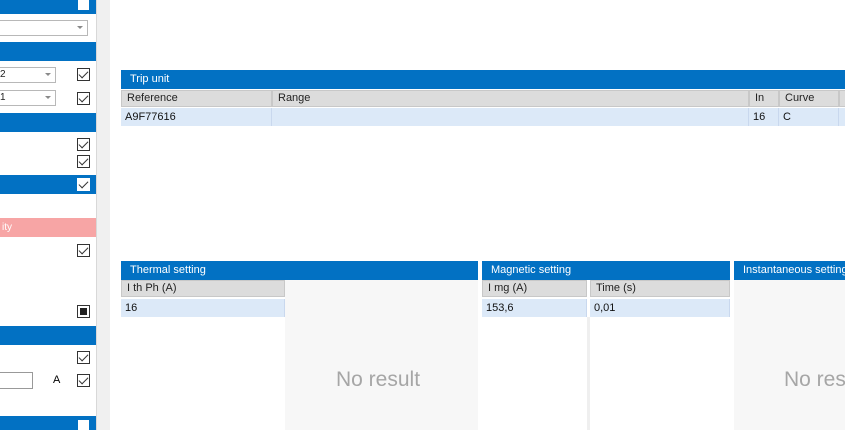 The width and height of the screenshot is (845, 430). Describe the element at coordinates (7, 227) in the screenshot. I see `sidebar-warning-text: ity` at that location.